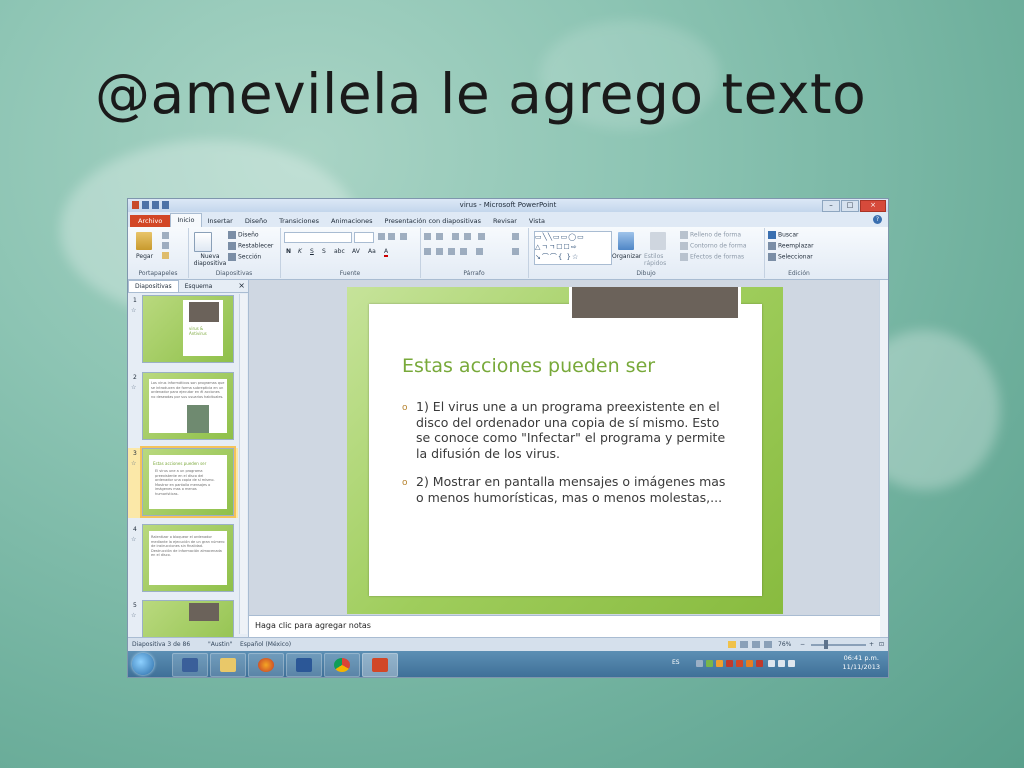 The height and width of the screenshot is (768, 1024). I want to click on close-pane-icon: ×, so click(241, 285).